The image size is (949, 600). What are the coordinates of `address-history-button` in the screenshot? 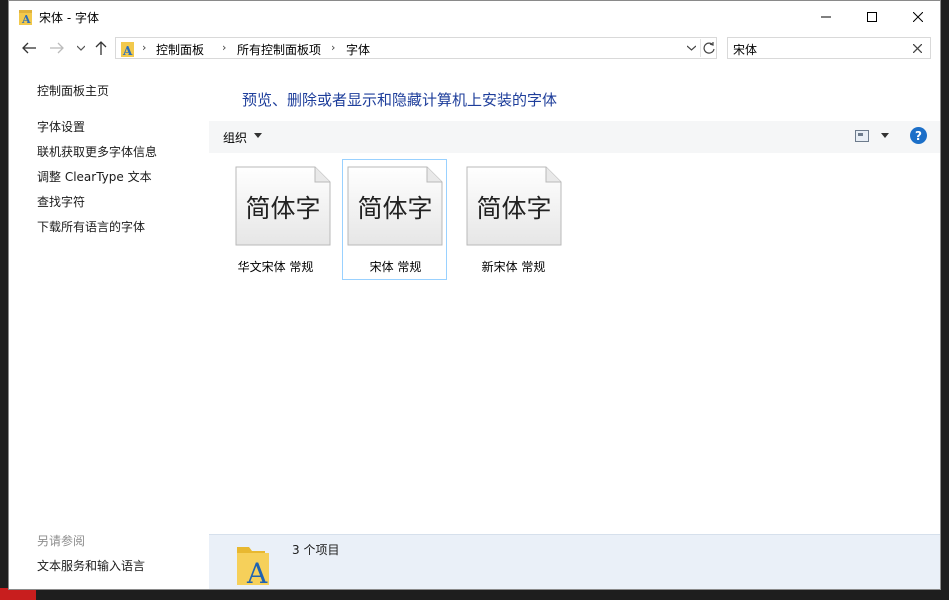 It's located at (691, 48).